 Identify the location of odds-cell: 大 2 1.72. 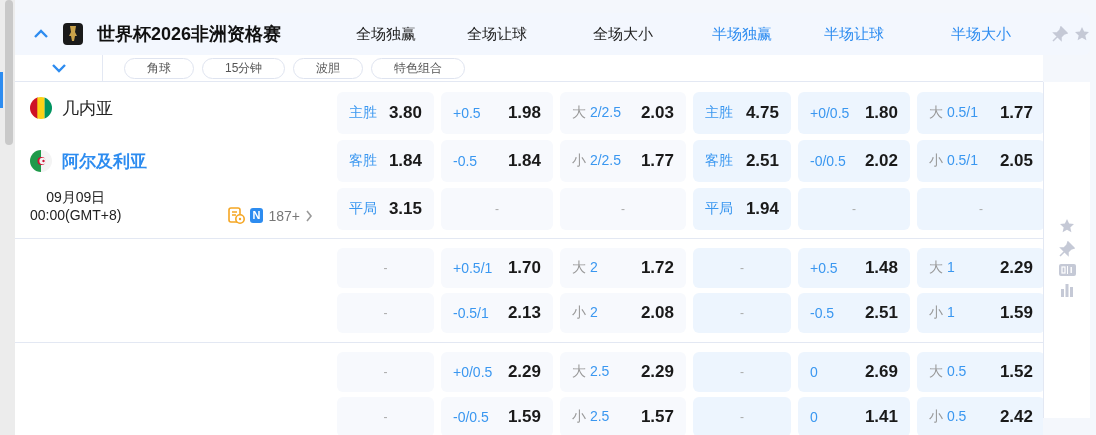
(623, 268).